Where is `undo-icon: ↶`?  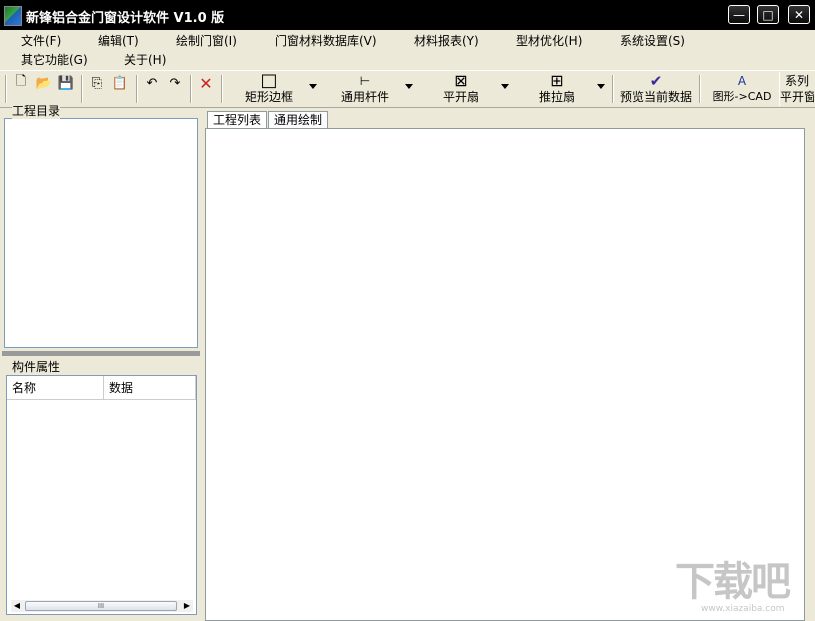 undo-icon: ↶ is located at coordinates (152, 83).